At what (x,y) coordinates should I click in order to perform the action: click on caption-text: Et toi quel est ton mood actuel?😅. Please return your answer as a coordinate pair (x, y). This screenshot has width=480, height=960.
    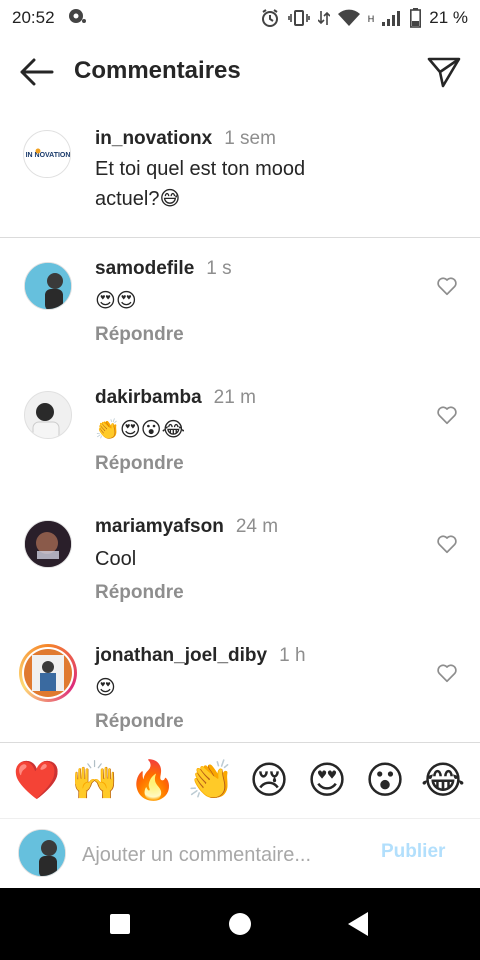
    Looking at the image, I should click on (200, 184).